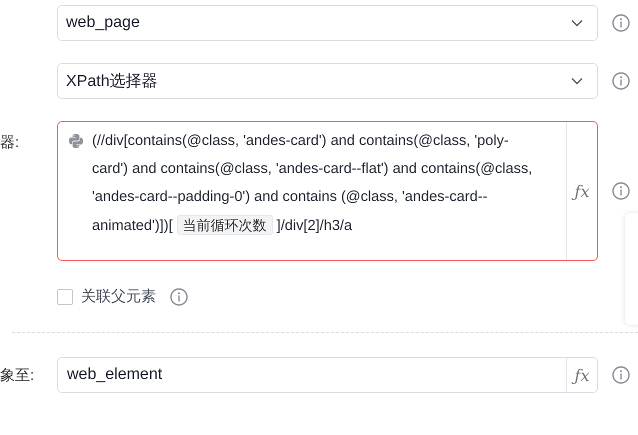 The height and width of the screenshot is (435, 638). What do you see at coordinates (76, 141) in the screenshot?
I see `python-icon` at bounding box center [76, 141].